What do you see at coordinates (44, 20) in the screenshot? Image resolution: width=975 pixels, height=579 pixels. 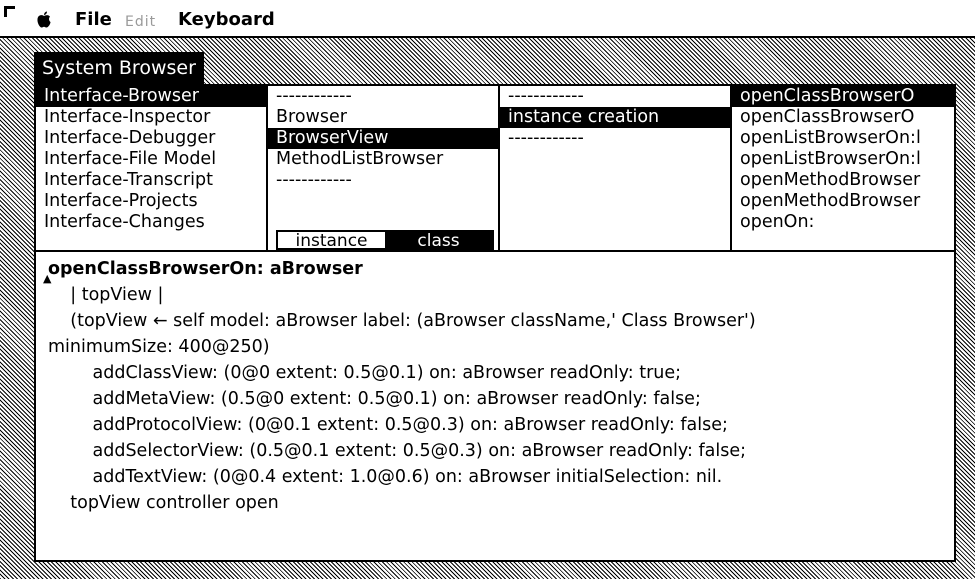 I see `apple-icon` at bounding box center [44, 20].